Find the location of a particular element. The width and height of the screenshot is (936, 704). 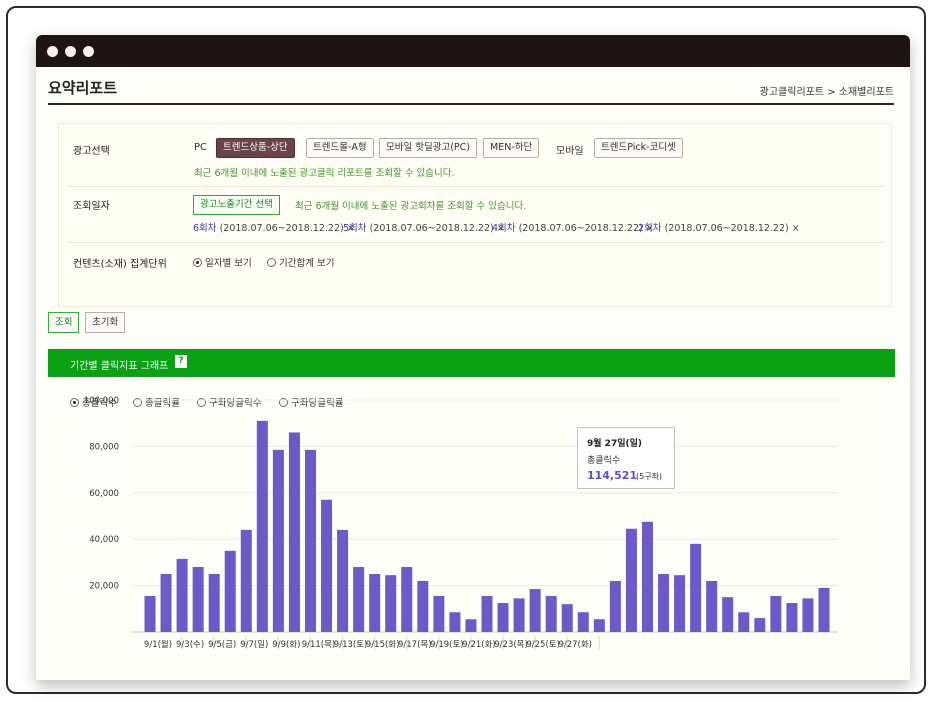

session-number: 2회차 is located at coordinates (650, 228).